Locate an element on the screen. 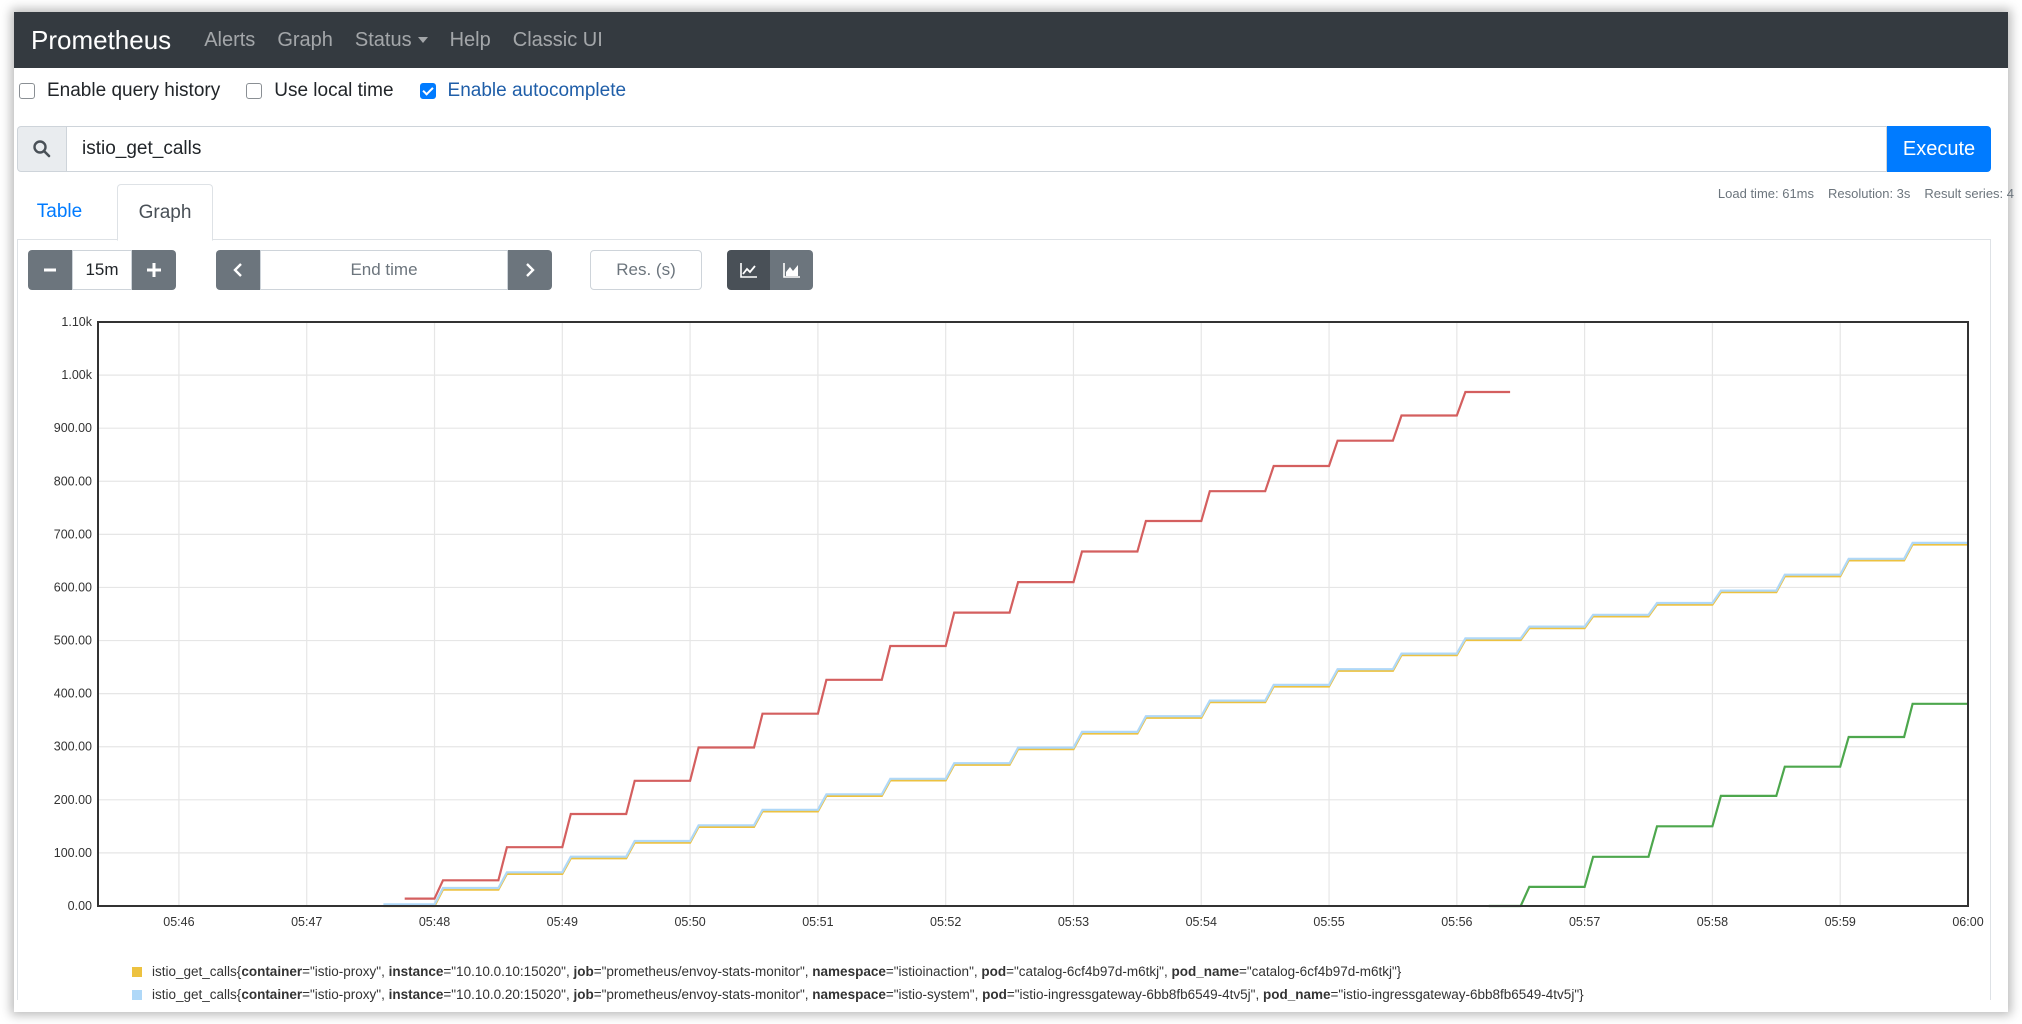  y-tick-label: 300.00 is located at coordinates (73, 747).